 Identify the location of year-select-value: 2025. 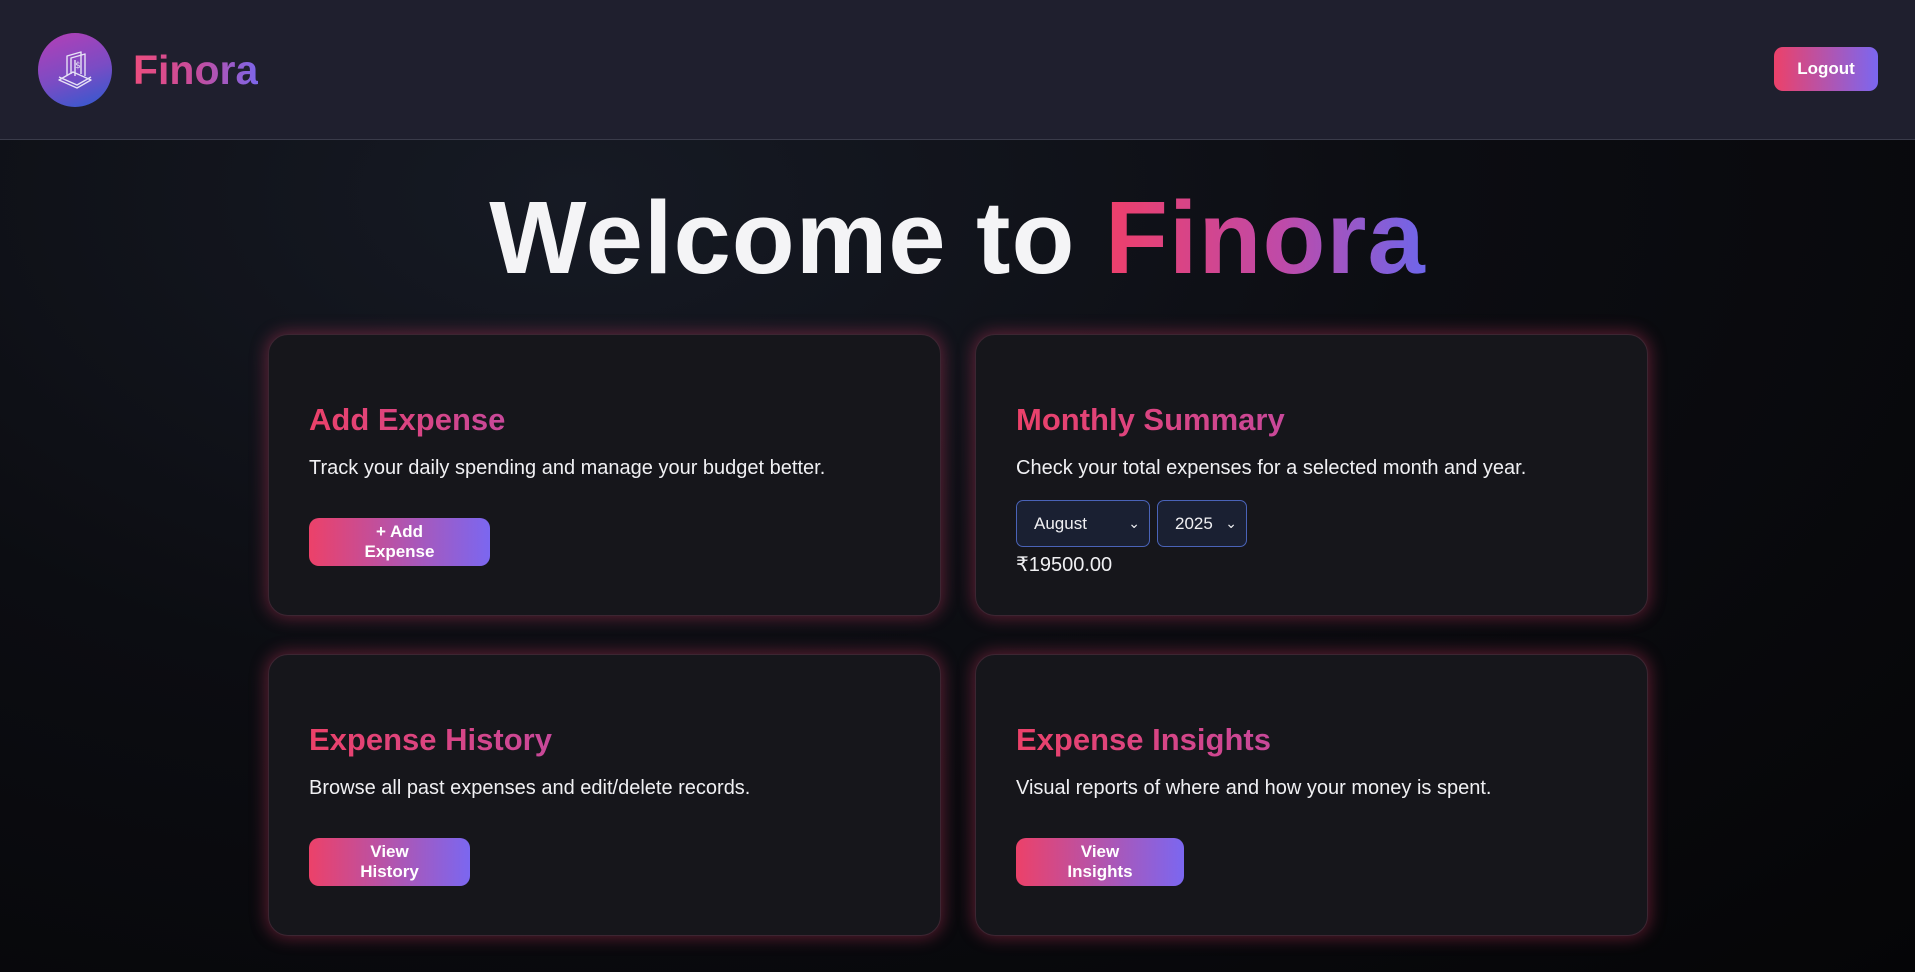
(1194, 523).